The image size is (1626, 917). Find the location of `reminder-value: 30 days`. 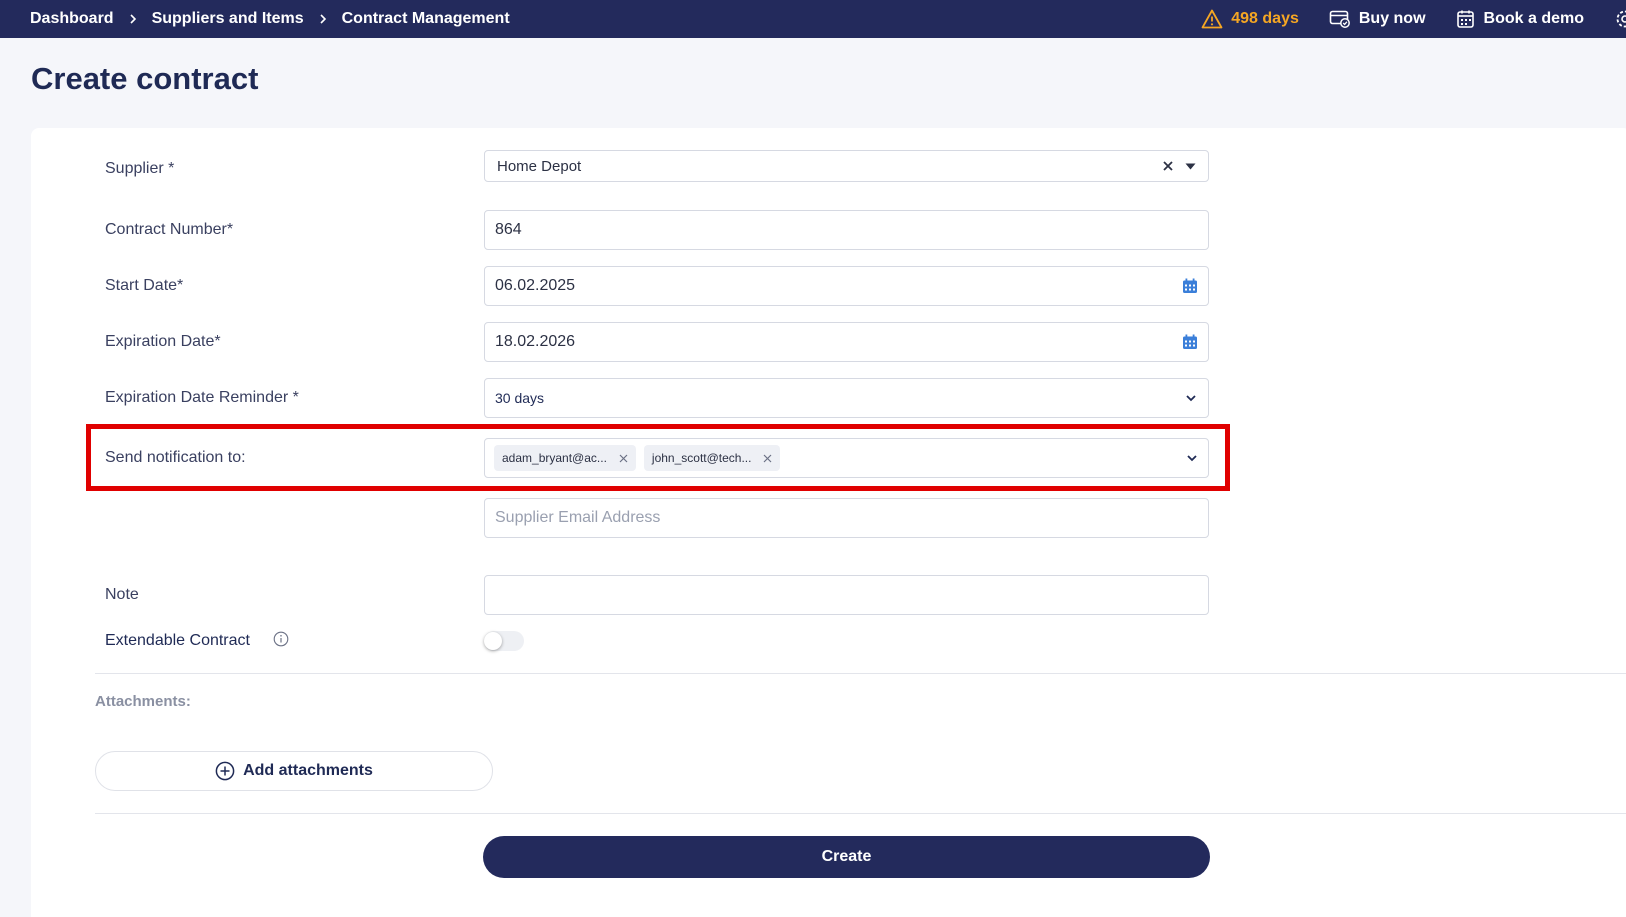

reminder-value: 30 days is located at coordinates (520, 398).